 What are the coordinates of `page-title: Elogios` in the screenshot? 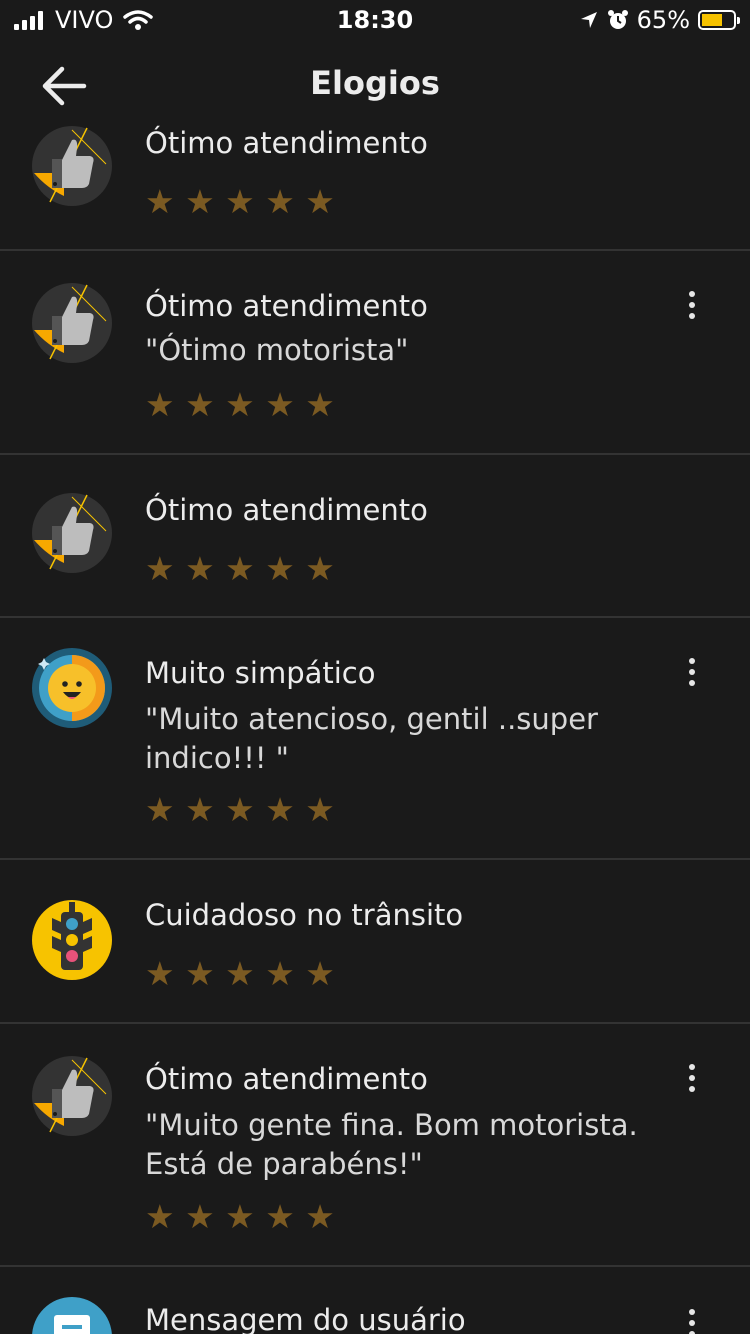 It's located at (375, 83).